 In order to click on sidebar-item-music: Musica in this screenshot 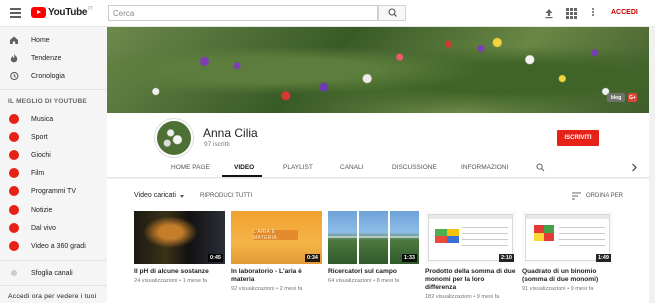, I will do `click(53, 119)`.